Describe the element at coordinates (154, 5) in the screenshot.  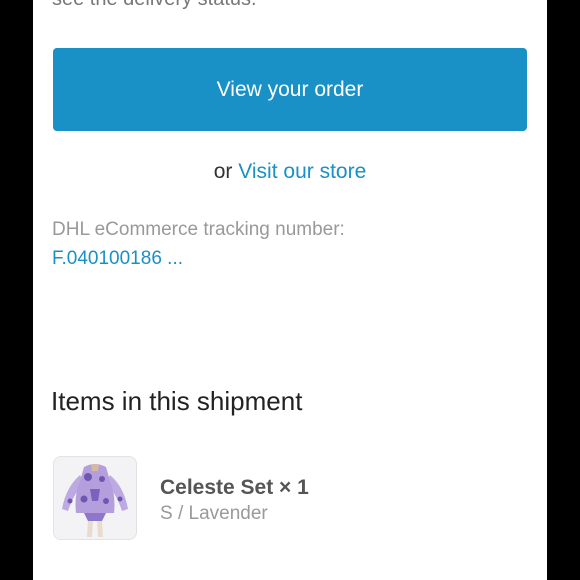
I see `delivery-status-text: see the delivery status.` at that location.